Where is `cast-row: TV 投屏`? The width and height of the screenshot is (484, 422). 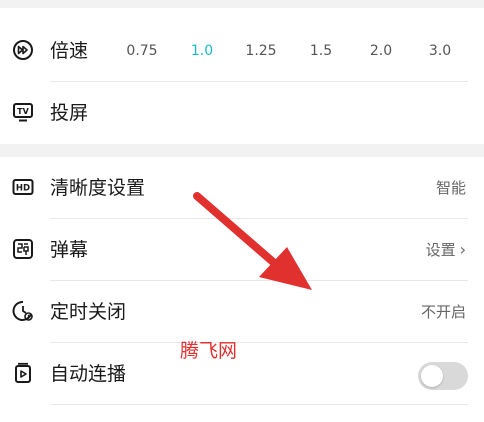
cast-row: TV 投屏 is located at coordinates (242, 113).